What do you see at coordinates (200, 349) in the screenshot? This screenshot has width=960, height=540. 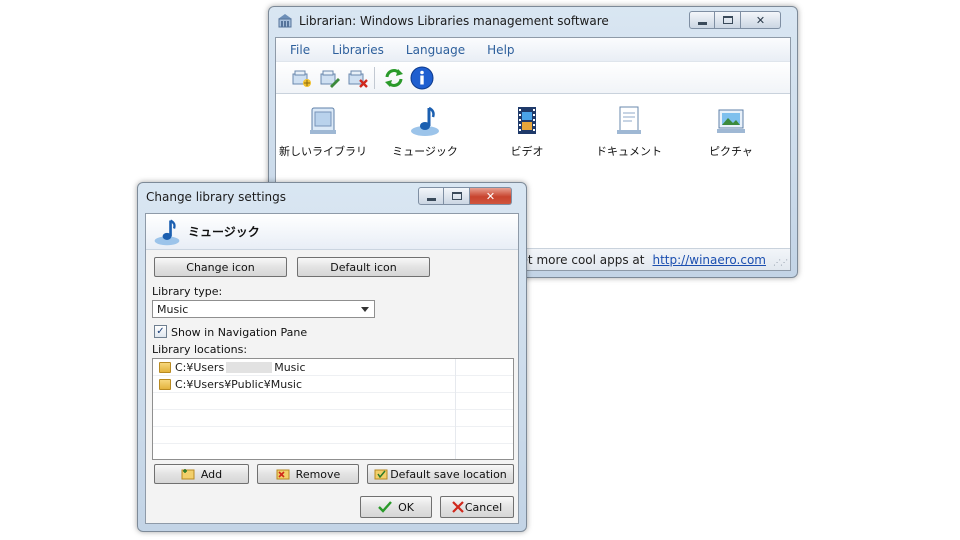 I see `library-locations-label: Library locations:` at bounding box center [200, 349].